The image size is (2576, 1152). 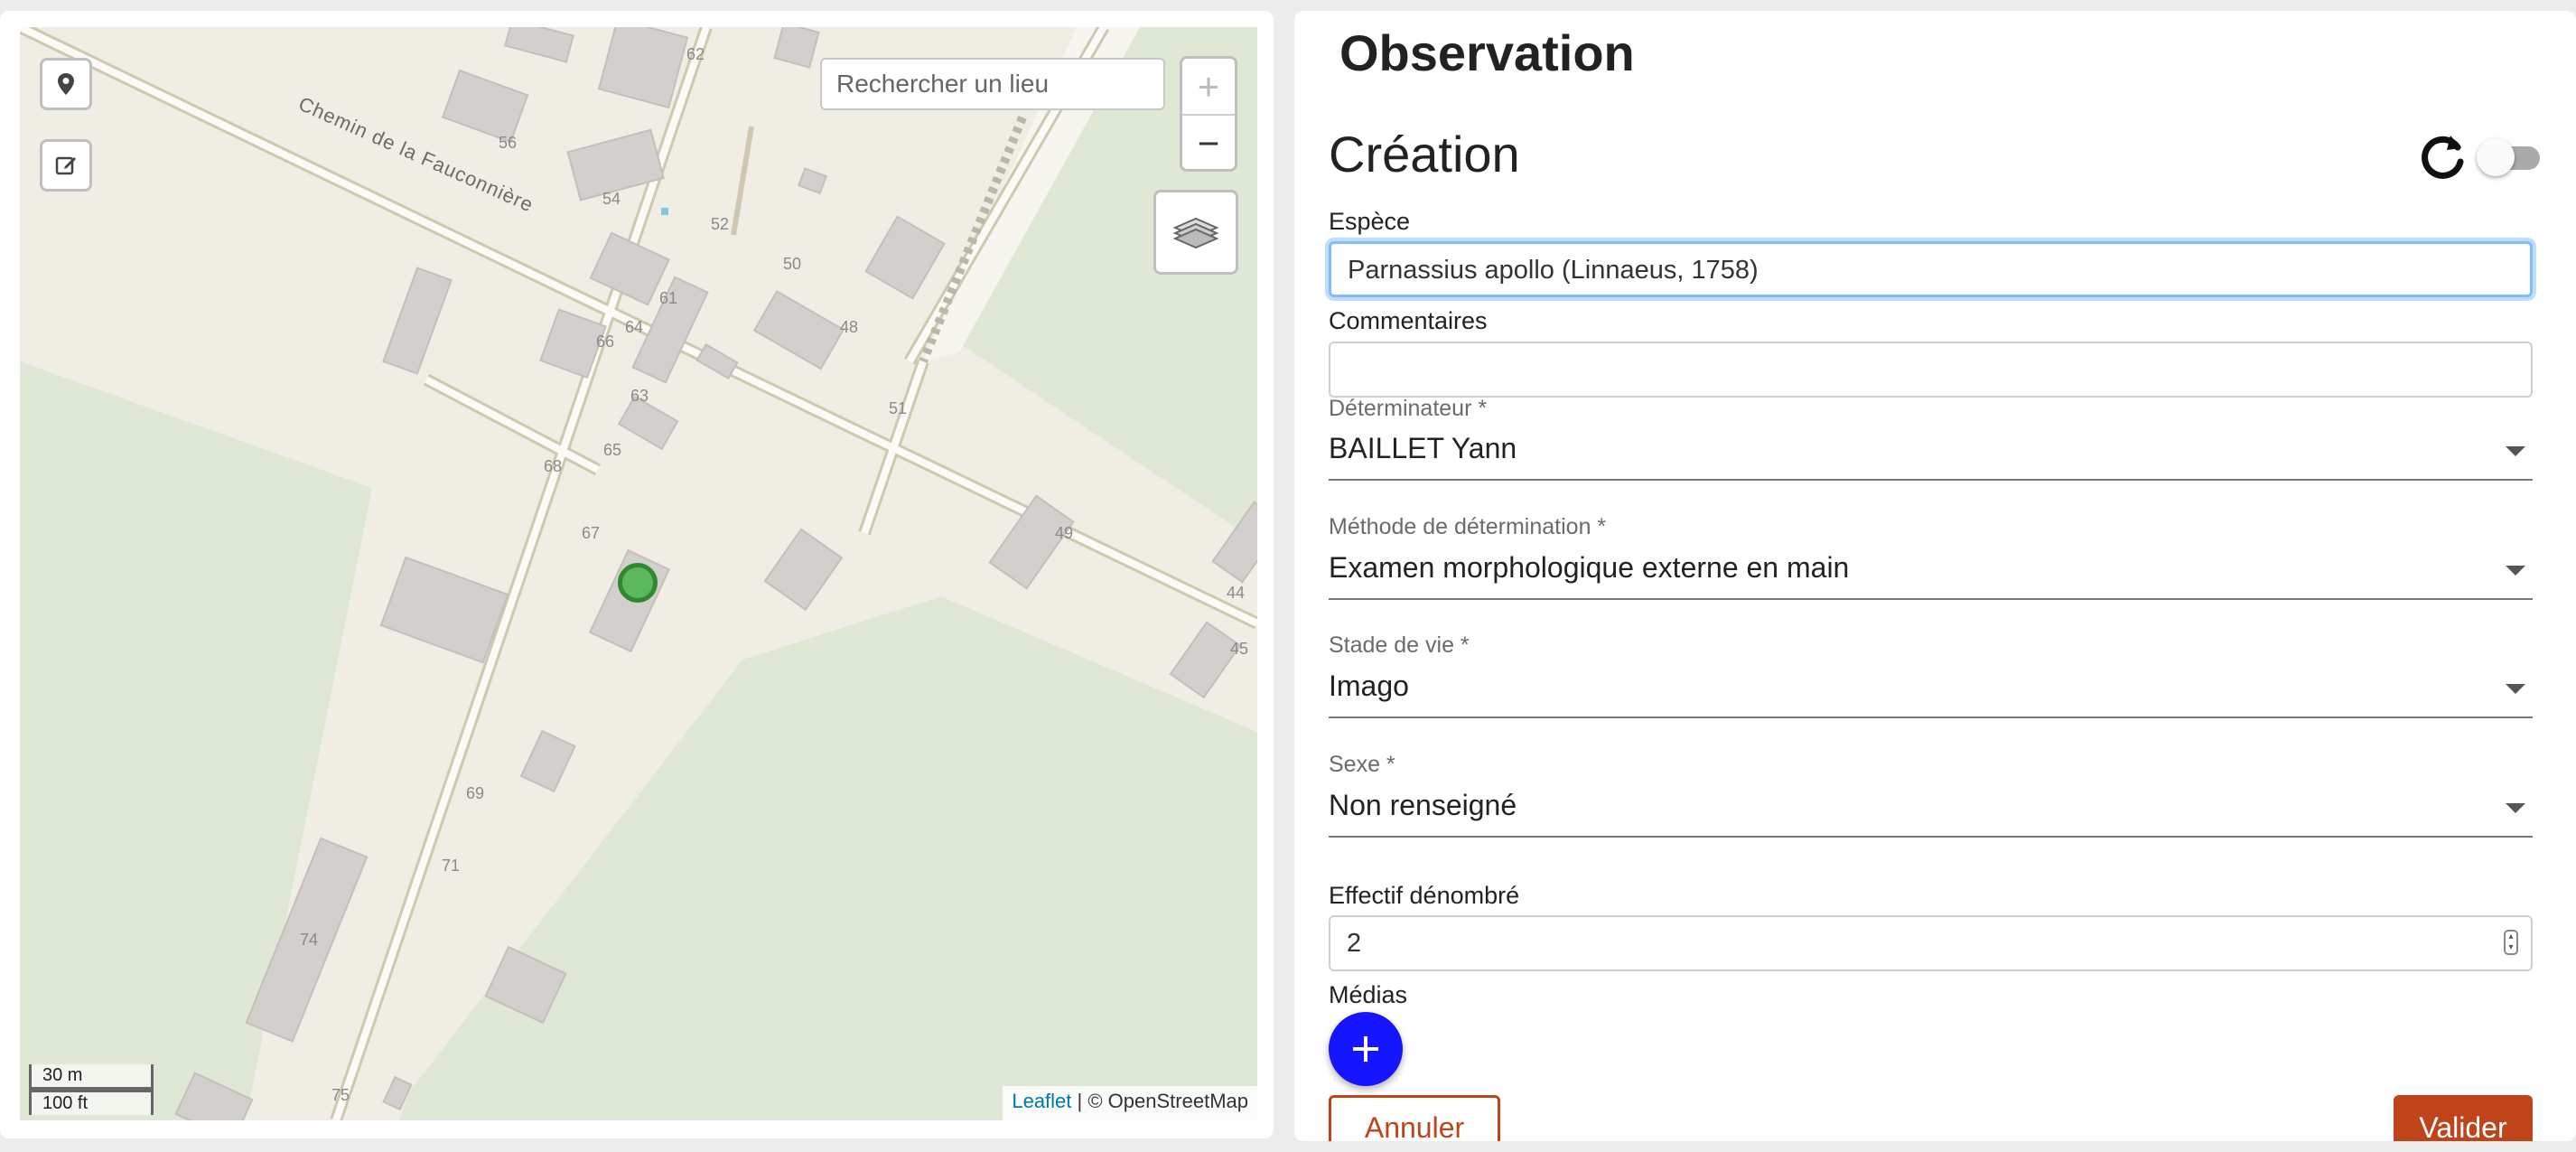 I want to click on house-number: 75, so click(x=340, y=1095).